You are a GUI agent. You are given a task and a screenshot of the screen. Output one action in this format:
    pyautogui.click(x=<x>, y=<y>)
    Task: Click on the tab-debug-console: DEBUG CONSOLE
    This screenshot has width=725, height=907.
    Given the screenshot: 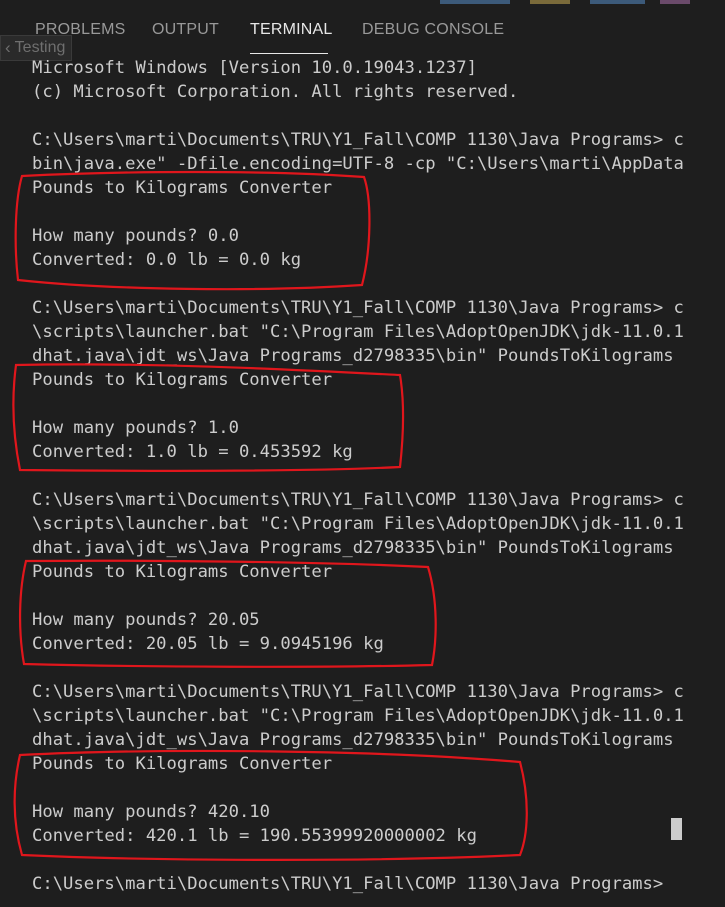 What is the action you would take?
    pyautogui.click(x=433, y=30)
    